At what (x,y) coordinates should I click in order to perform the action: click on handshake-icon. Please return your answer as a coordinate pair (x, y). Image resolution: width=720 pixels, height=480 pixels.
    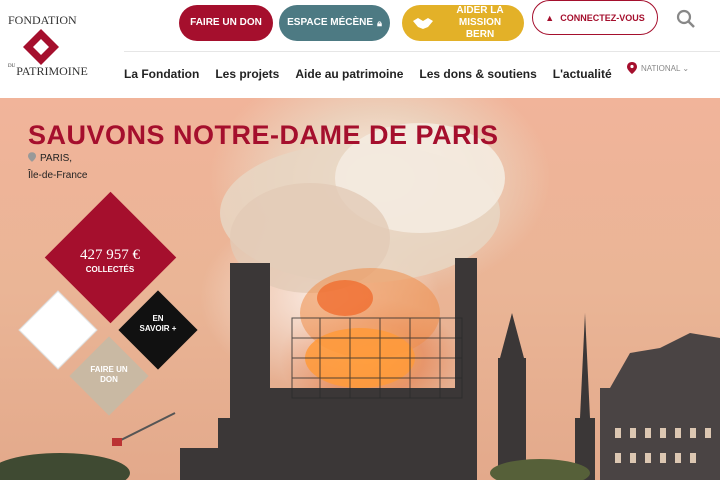
    Looking at the image, I should click on (423, 23).